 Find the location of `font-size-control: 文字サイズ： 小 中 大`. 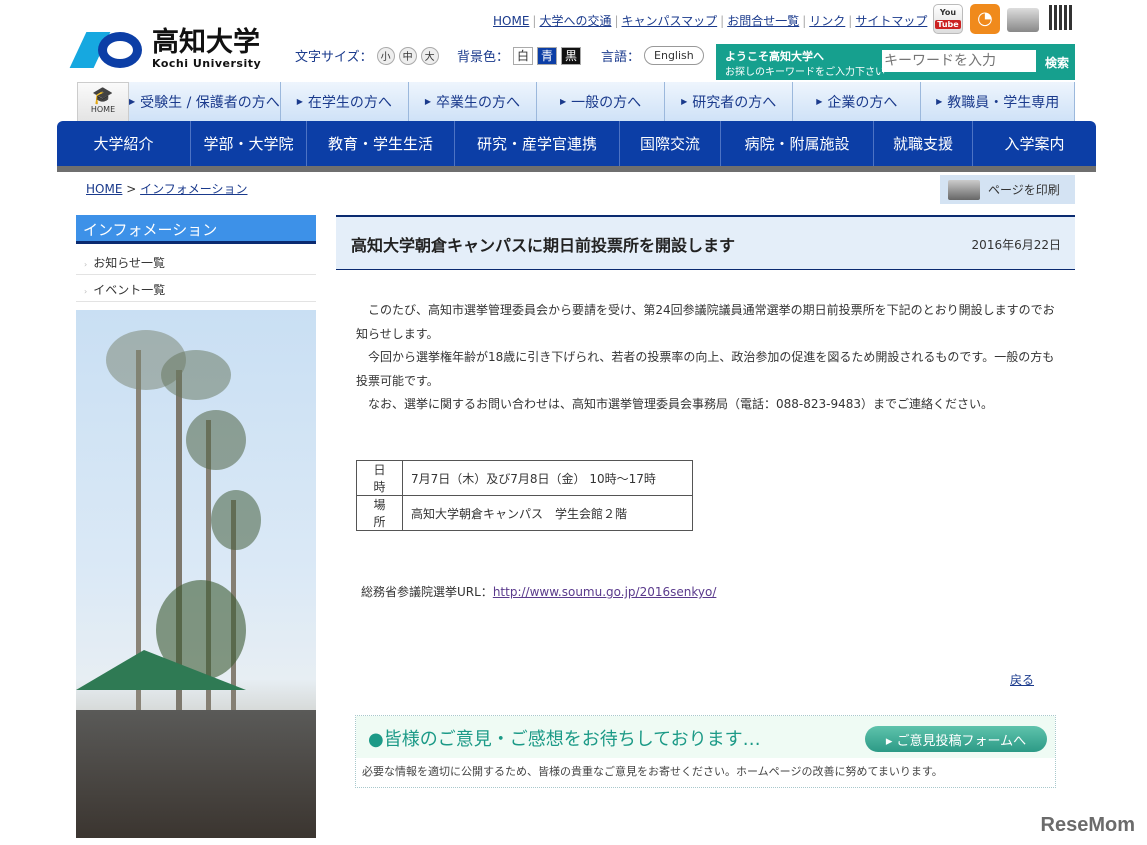

font-size-control: 文字サイズ： 小 中 大 is located at coordinates (367, 55).